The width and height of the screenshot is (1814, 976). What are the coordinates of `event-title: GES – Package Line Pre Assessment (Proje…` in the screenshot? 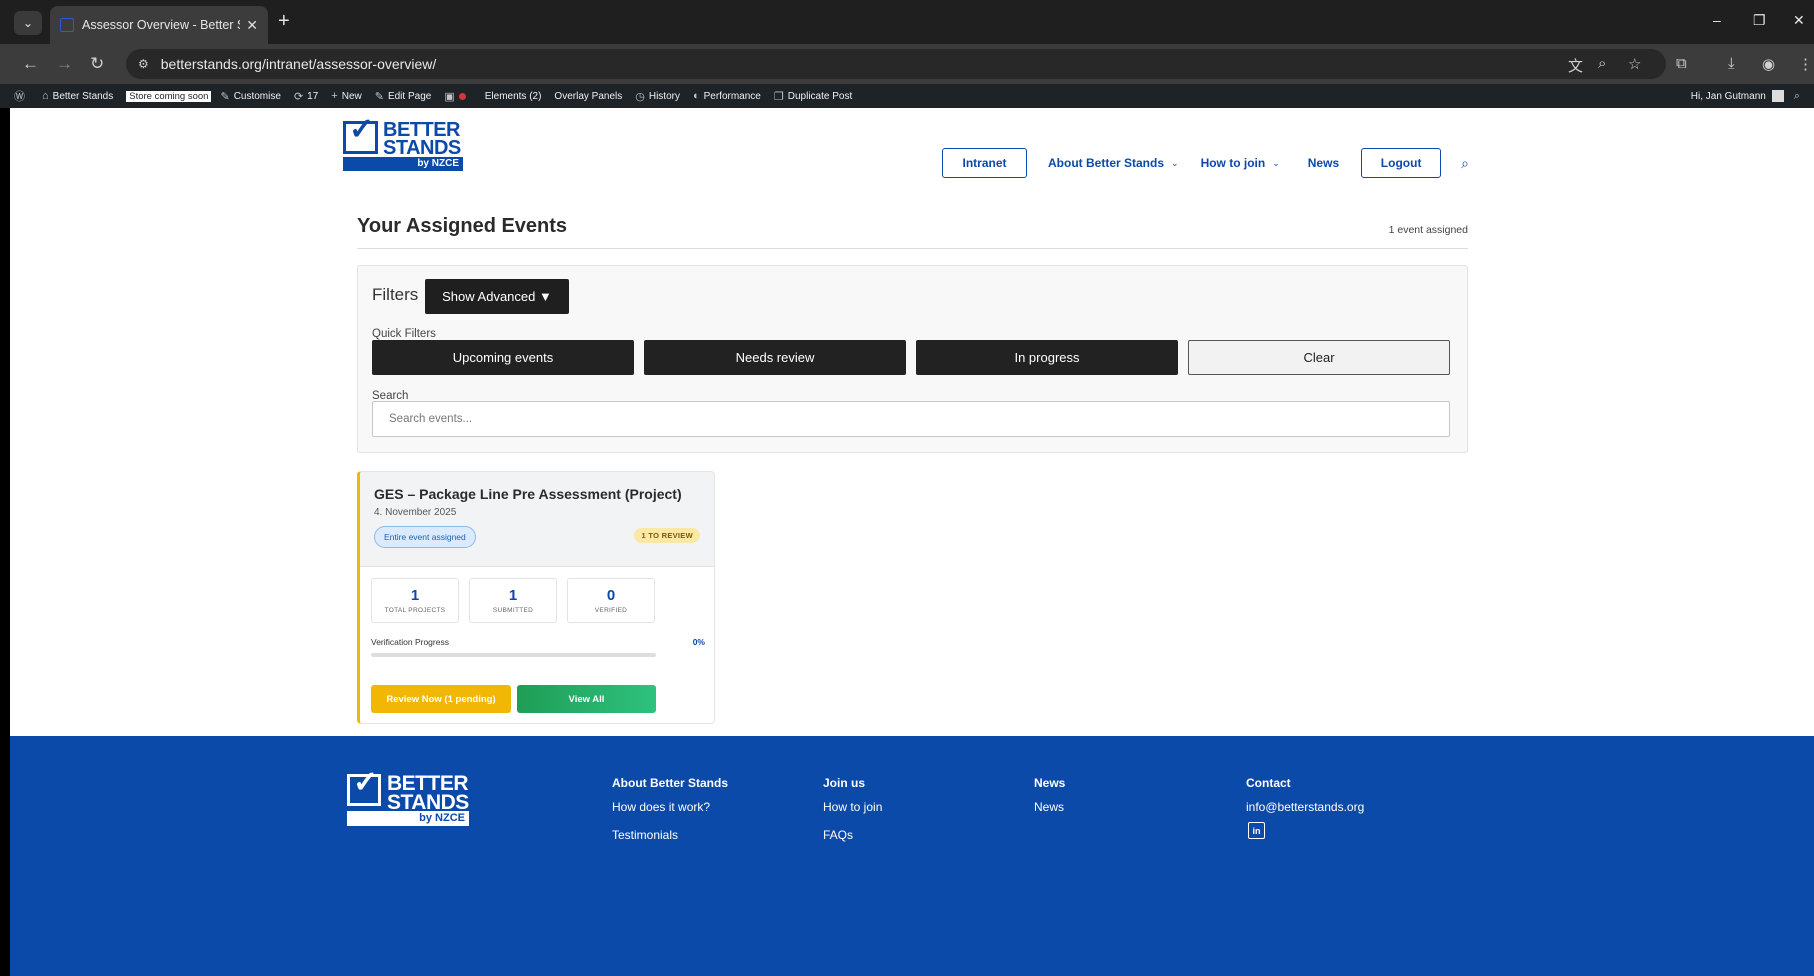 It's located at (528, 494).